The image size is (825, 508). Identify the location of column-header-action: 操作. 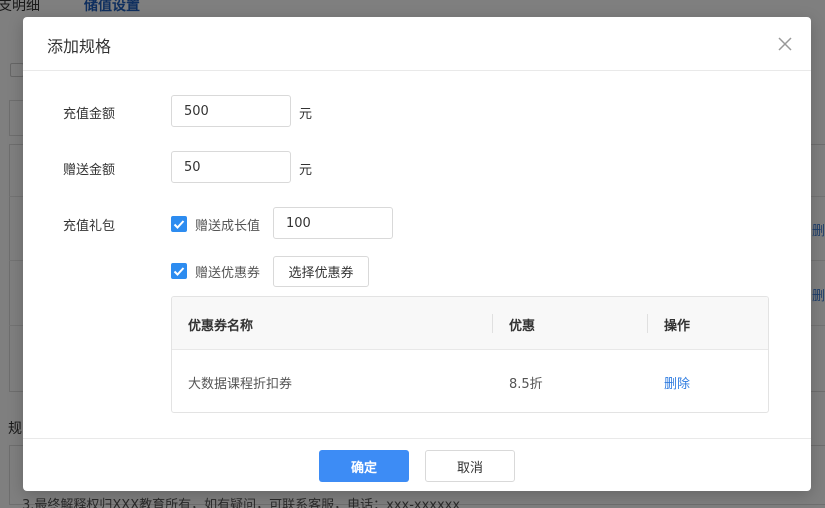
(677, 326).